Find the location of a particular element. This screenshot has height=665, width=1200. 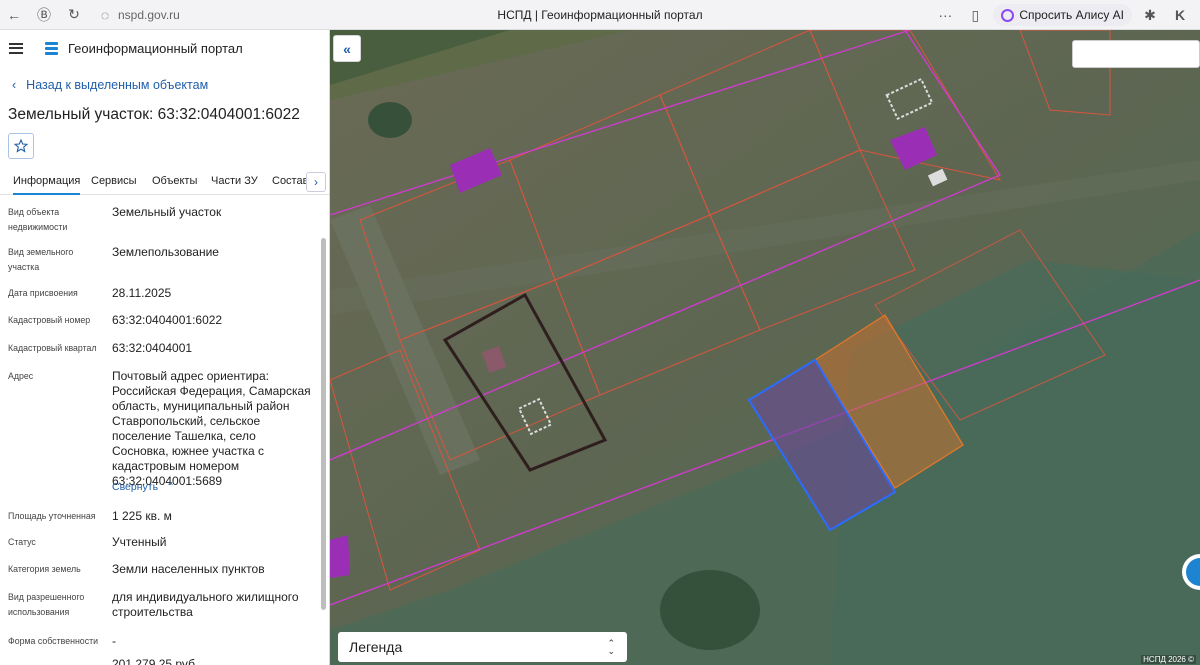

back-to-selected-link: ‹ Назад к выделенным объектам is located at coordinates (170, 85).